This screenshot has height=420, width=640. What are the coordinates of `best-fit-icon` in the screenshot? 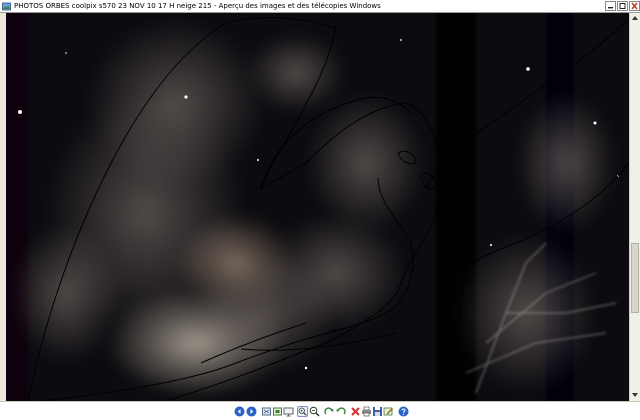 It's located at (266, 411).